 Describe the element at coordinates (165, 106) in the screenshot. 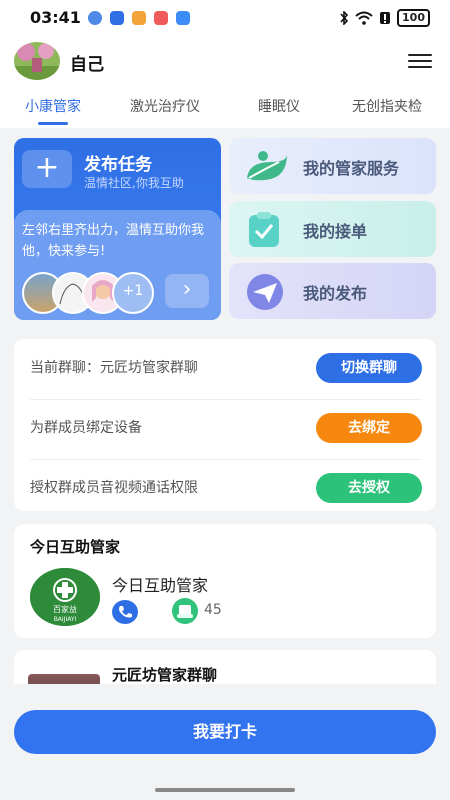

I see `tab-laser: 激光治疗仪` at that location.